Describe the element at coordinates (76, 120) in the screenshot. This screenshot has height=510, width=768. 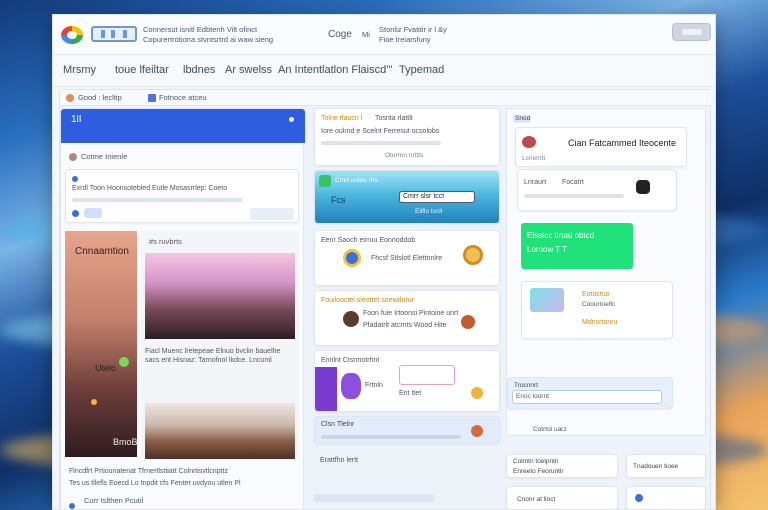
I see `column-1-title: 1lI` at that location.